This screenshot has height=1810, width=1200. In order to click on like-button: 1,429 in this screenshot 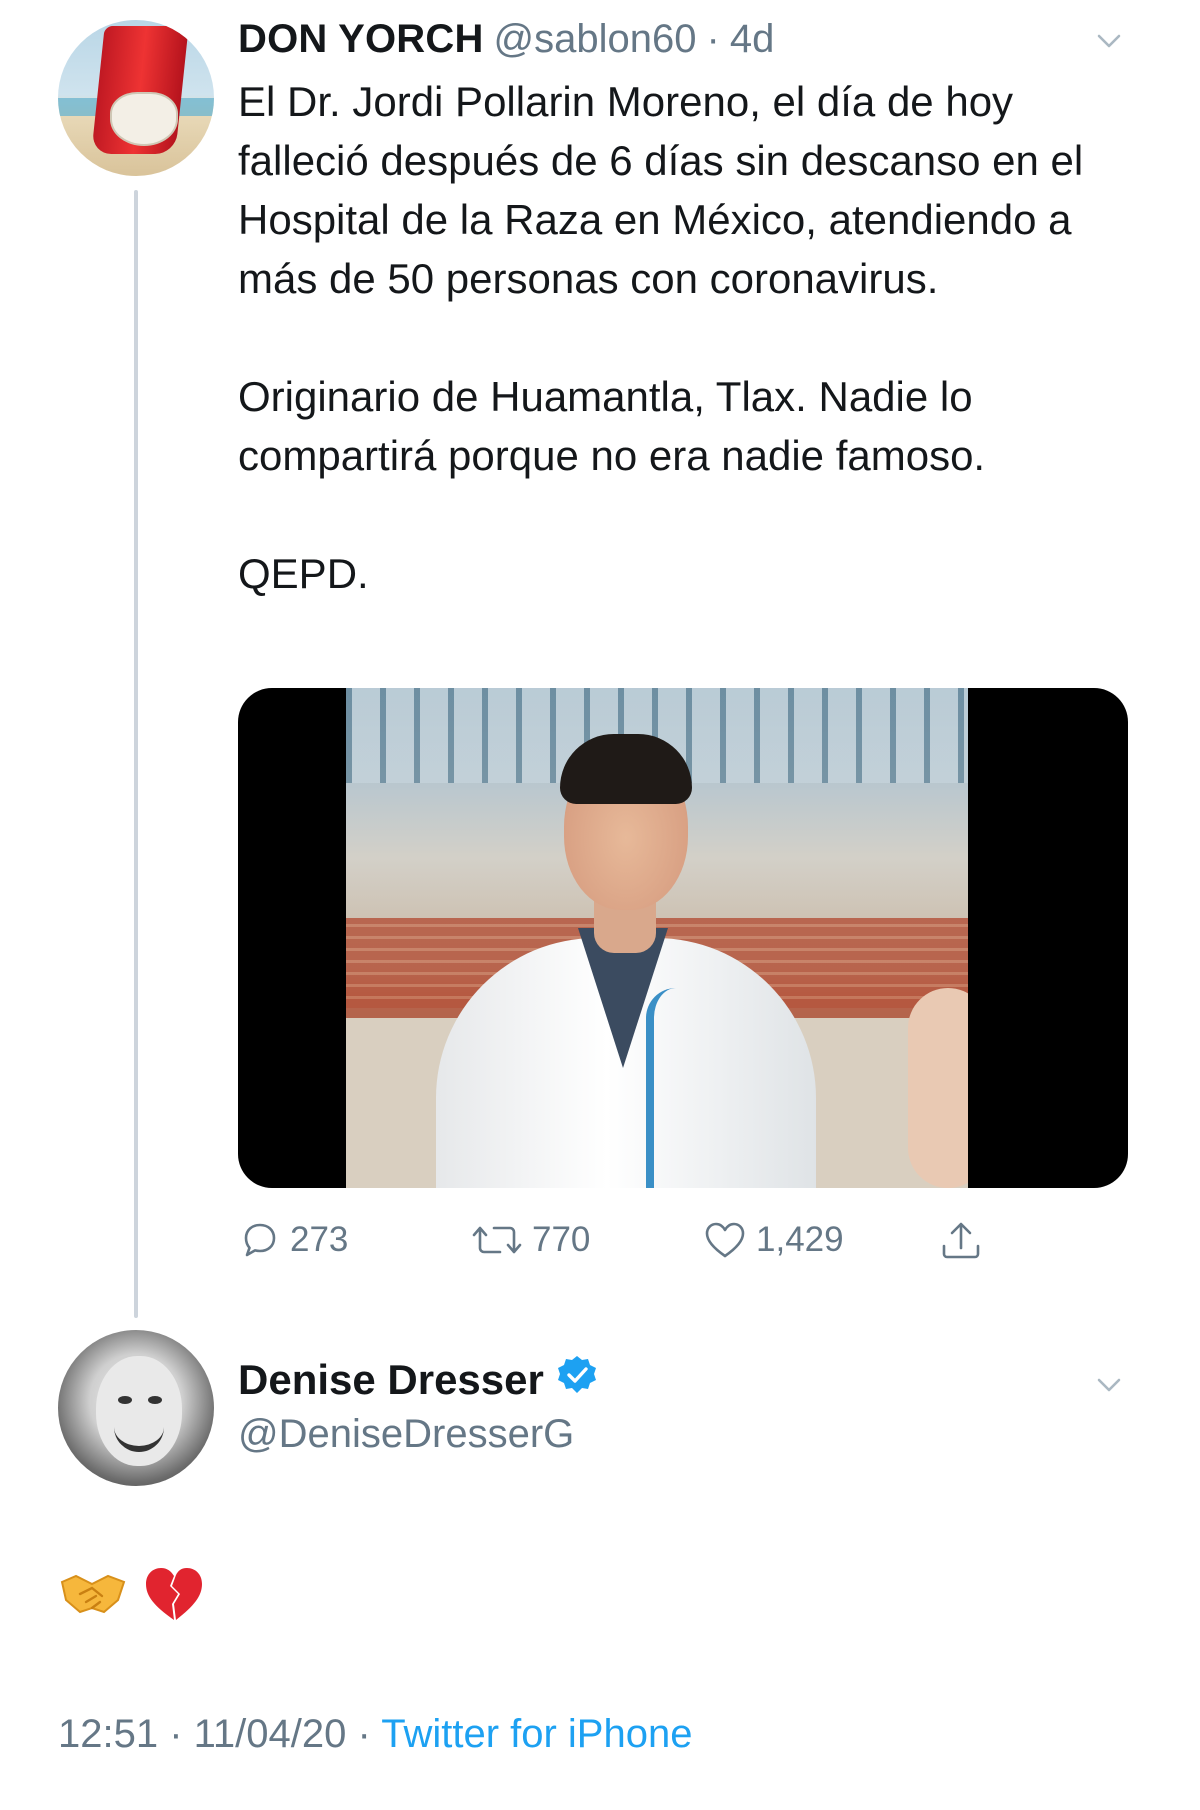, I will do `click(773, 1240)`.